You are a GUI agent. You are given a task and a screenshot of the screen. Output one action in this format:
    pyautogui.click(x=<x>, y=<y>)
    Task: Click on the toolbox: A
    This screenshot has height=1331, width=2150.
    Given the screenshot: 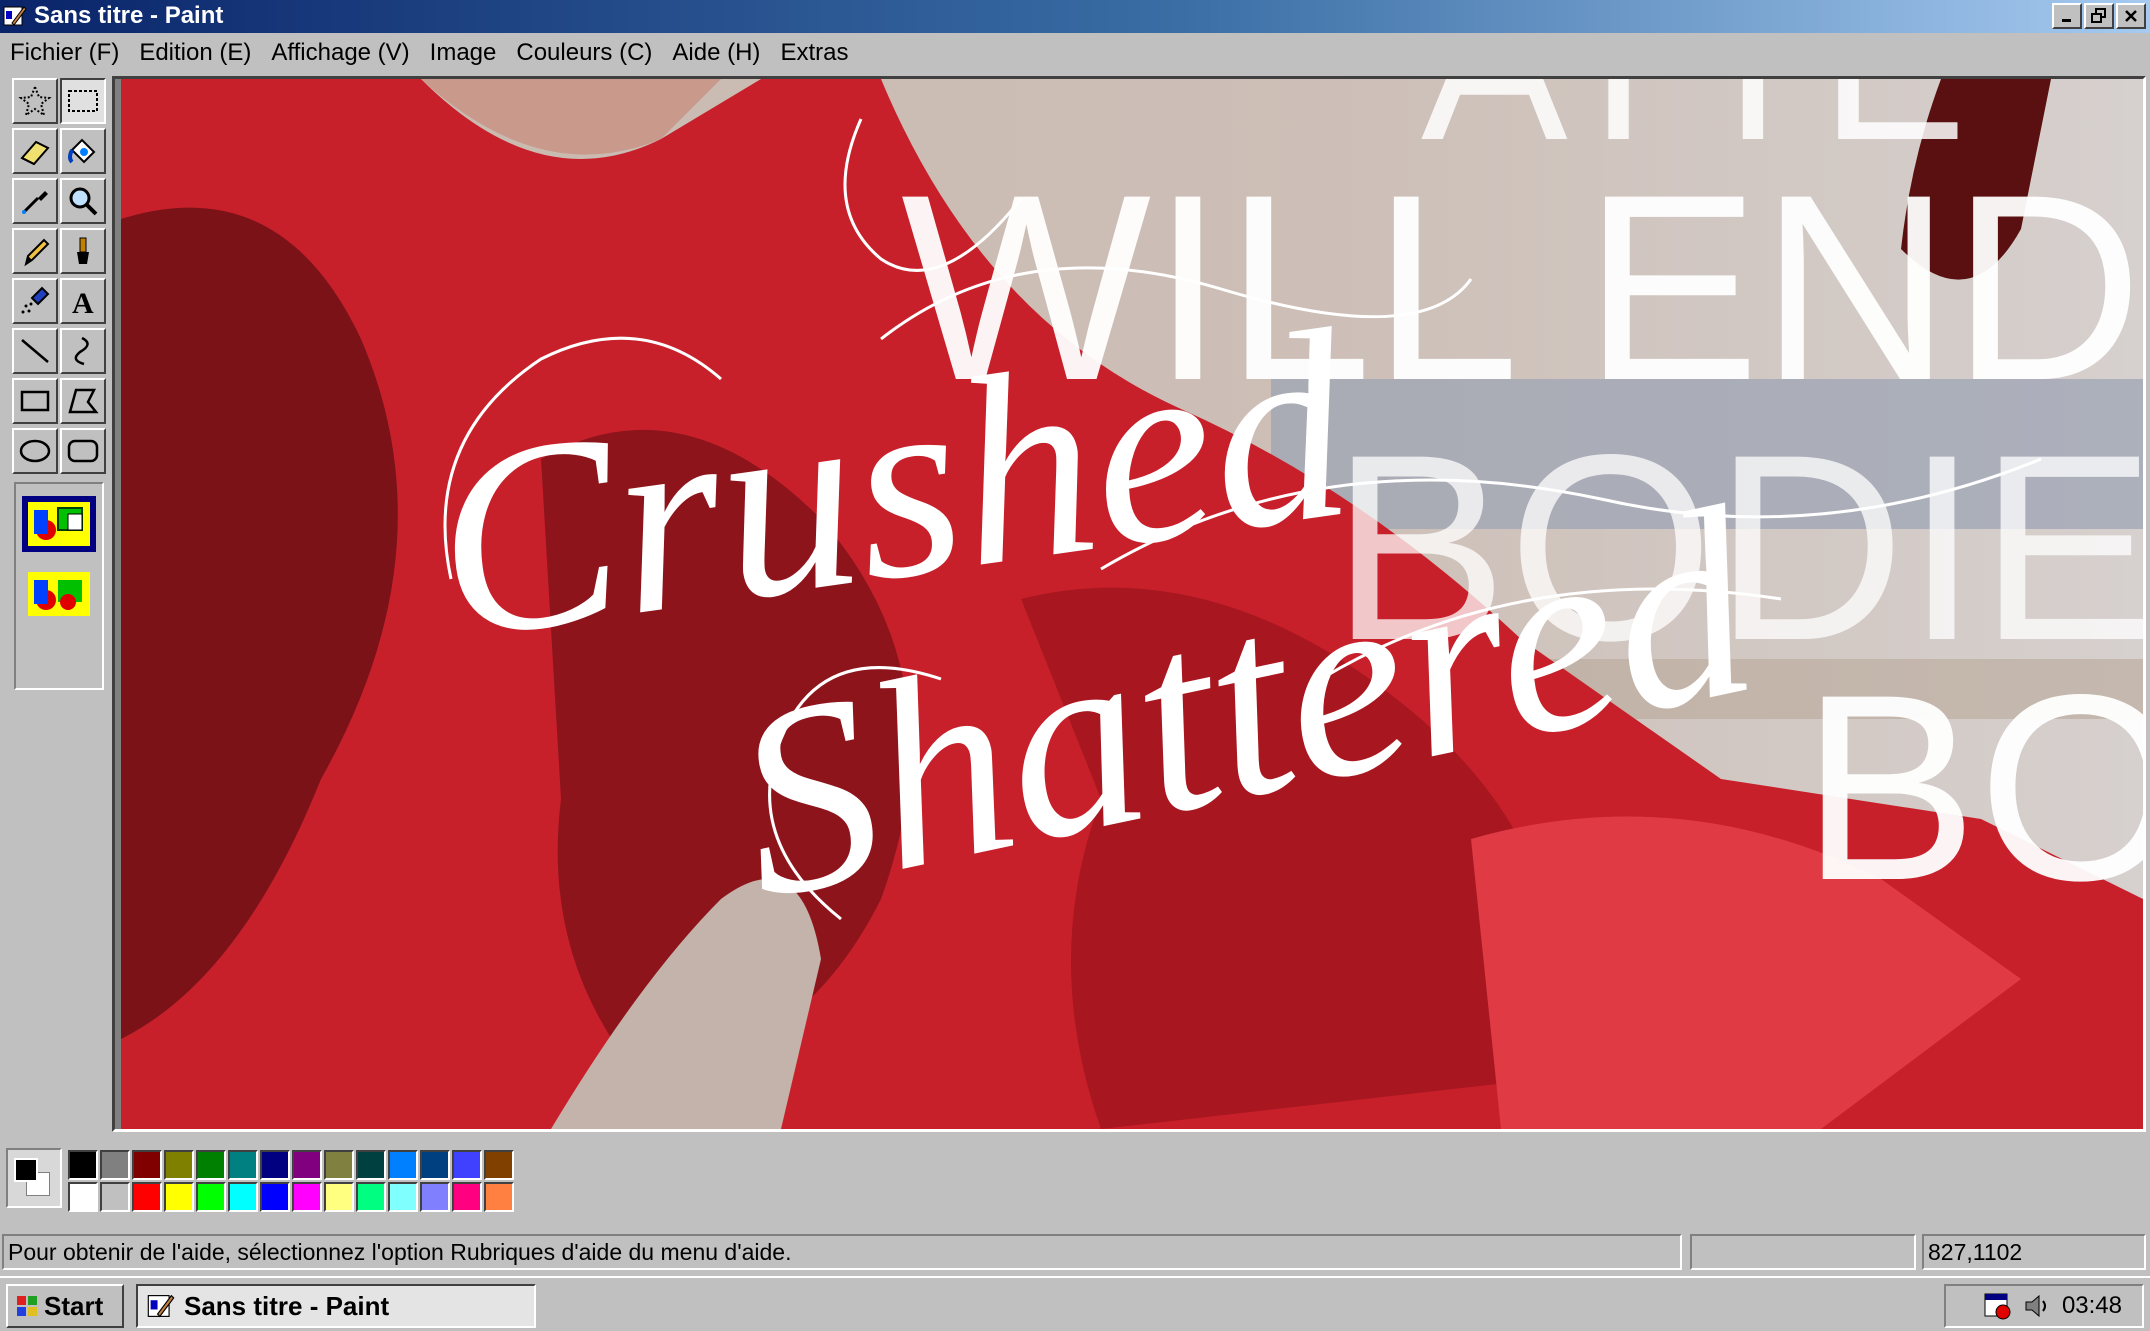 What is the action you would take?
    pyautogui.click(x=57, y=604)
    